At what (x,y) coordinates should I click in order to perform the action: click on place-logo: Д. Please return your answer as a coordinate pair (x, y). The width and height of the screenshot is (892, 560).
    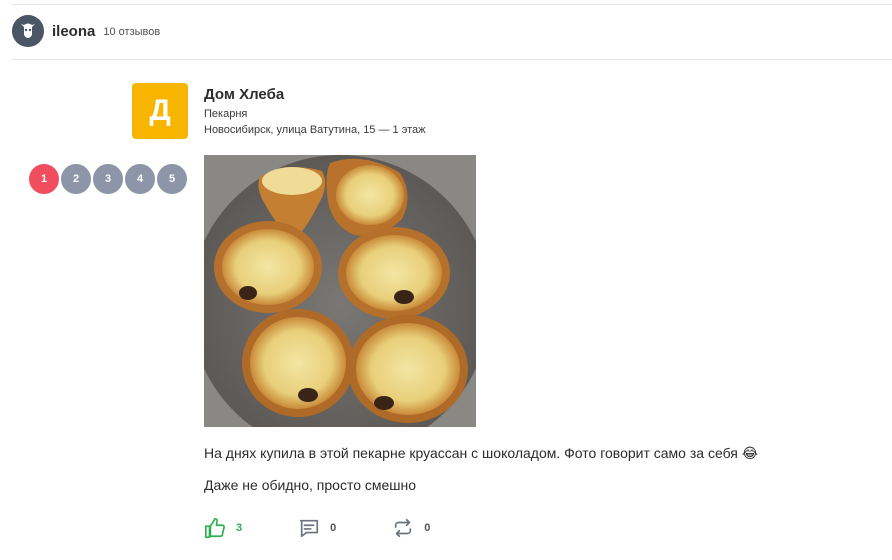
    Looking at the image, I should click on (160, 111).